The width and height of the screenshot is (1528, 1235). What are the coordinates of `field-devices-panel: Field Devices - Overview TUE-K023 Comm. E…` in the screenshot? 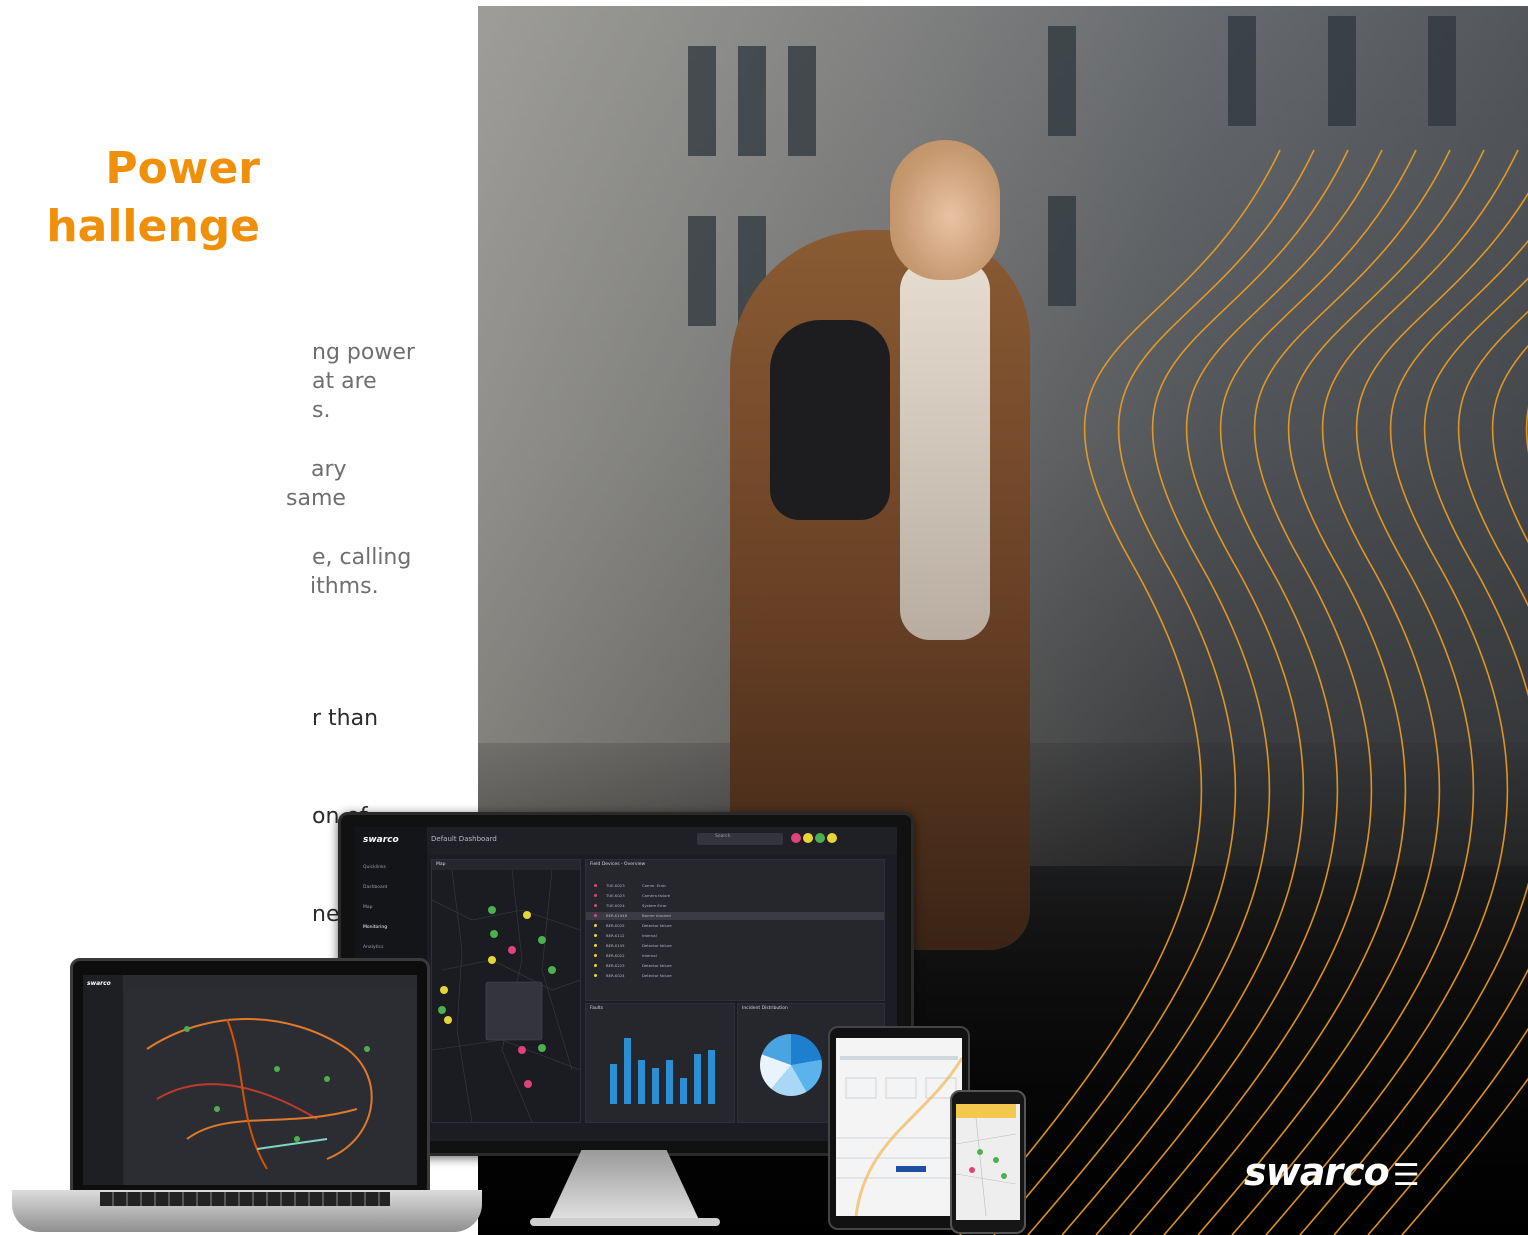 It's located at (735, 930).